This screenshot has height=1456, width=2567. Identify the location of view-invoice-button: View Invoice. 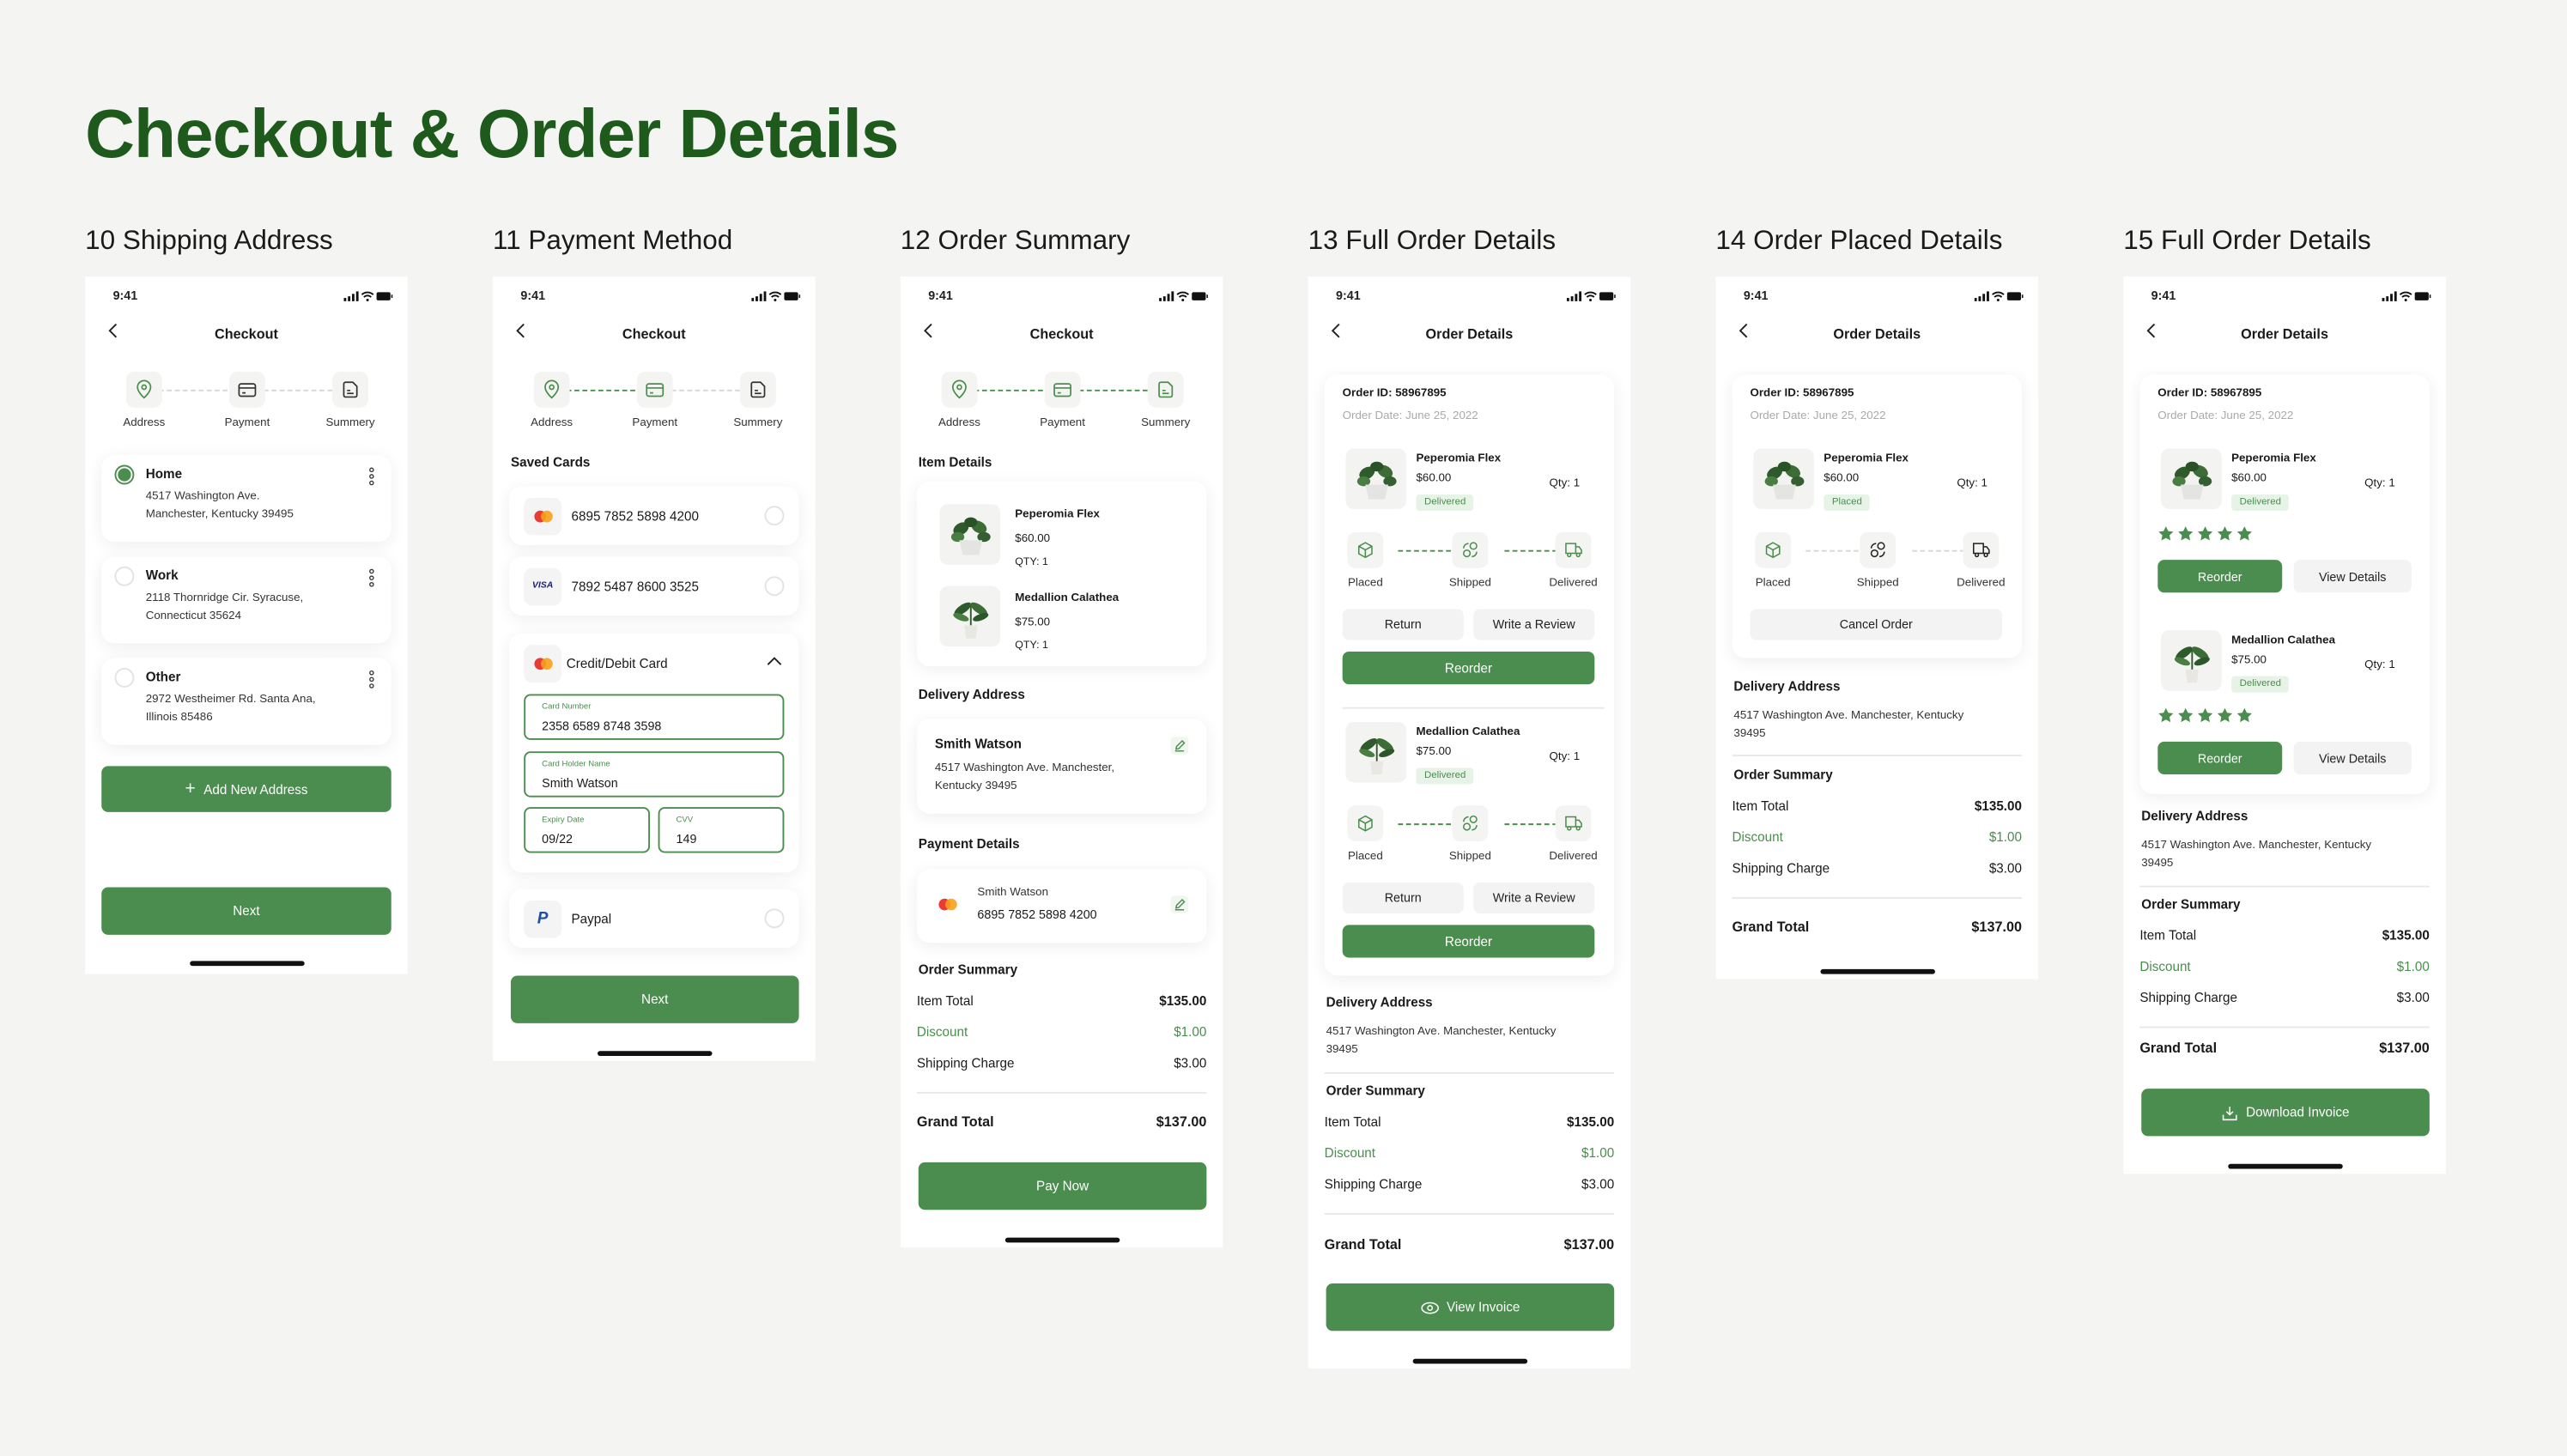
(1470, 1308).